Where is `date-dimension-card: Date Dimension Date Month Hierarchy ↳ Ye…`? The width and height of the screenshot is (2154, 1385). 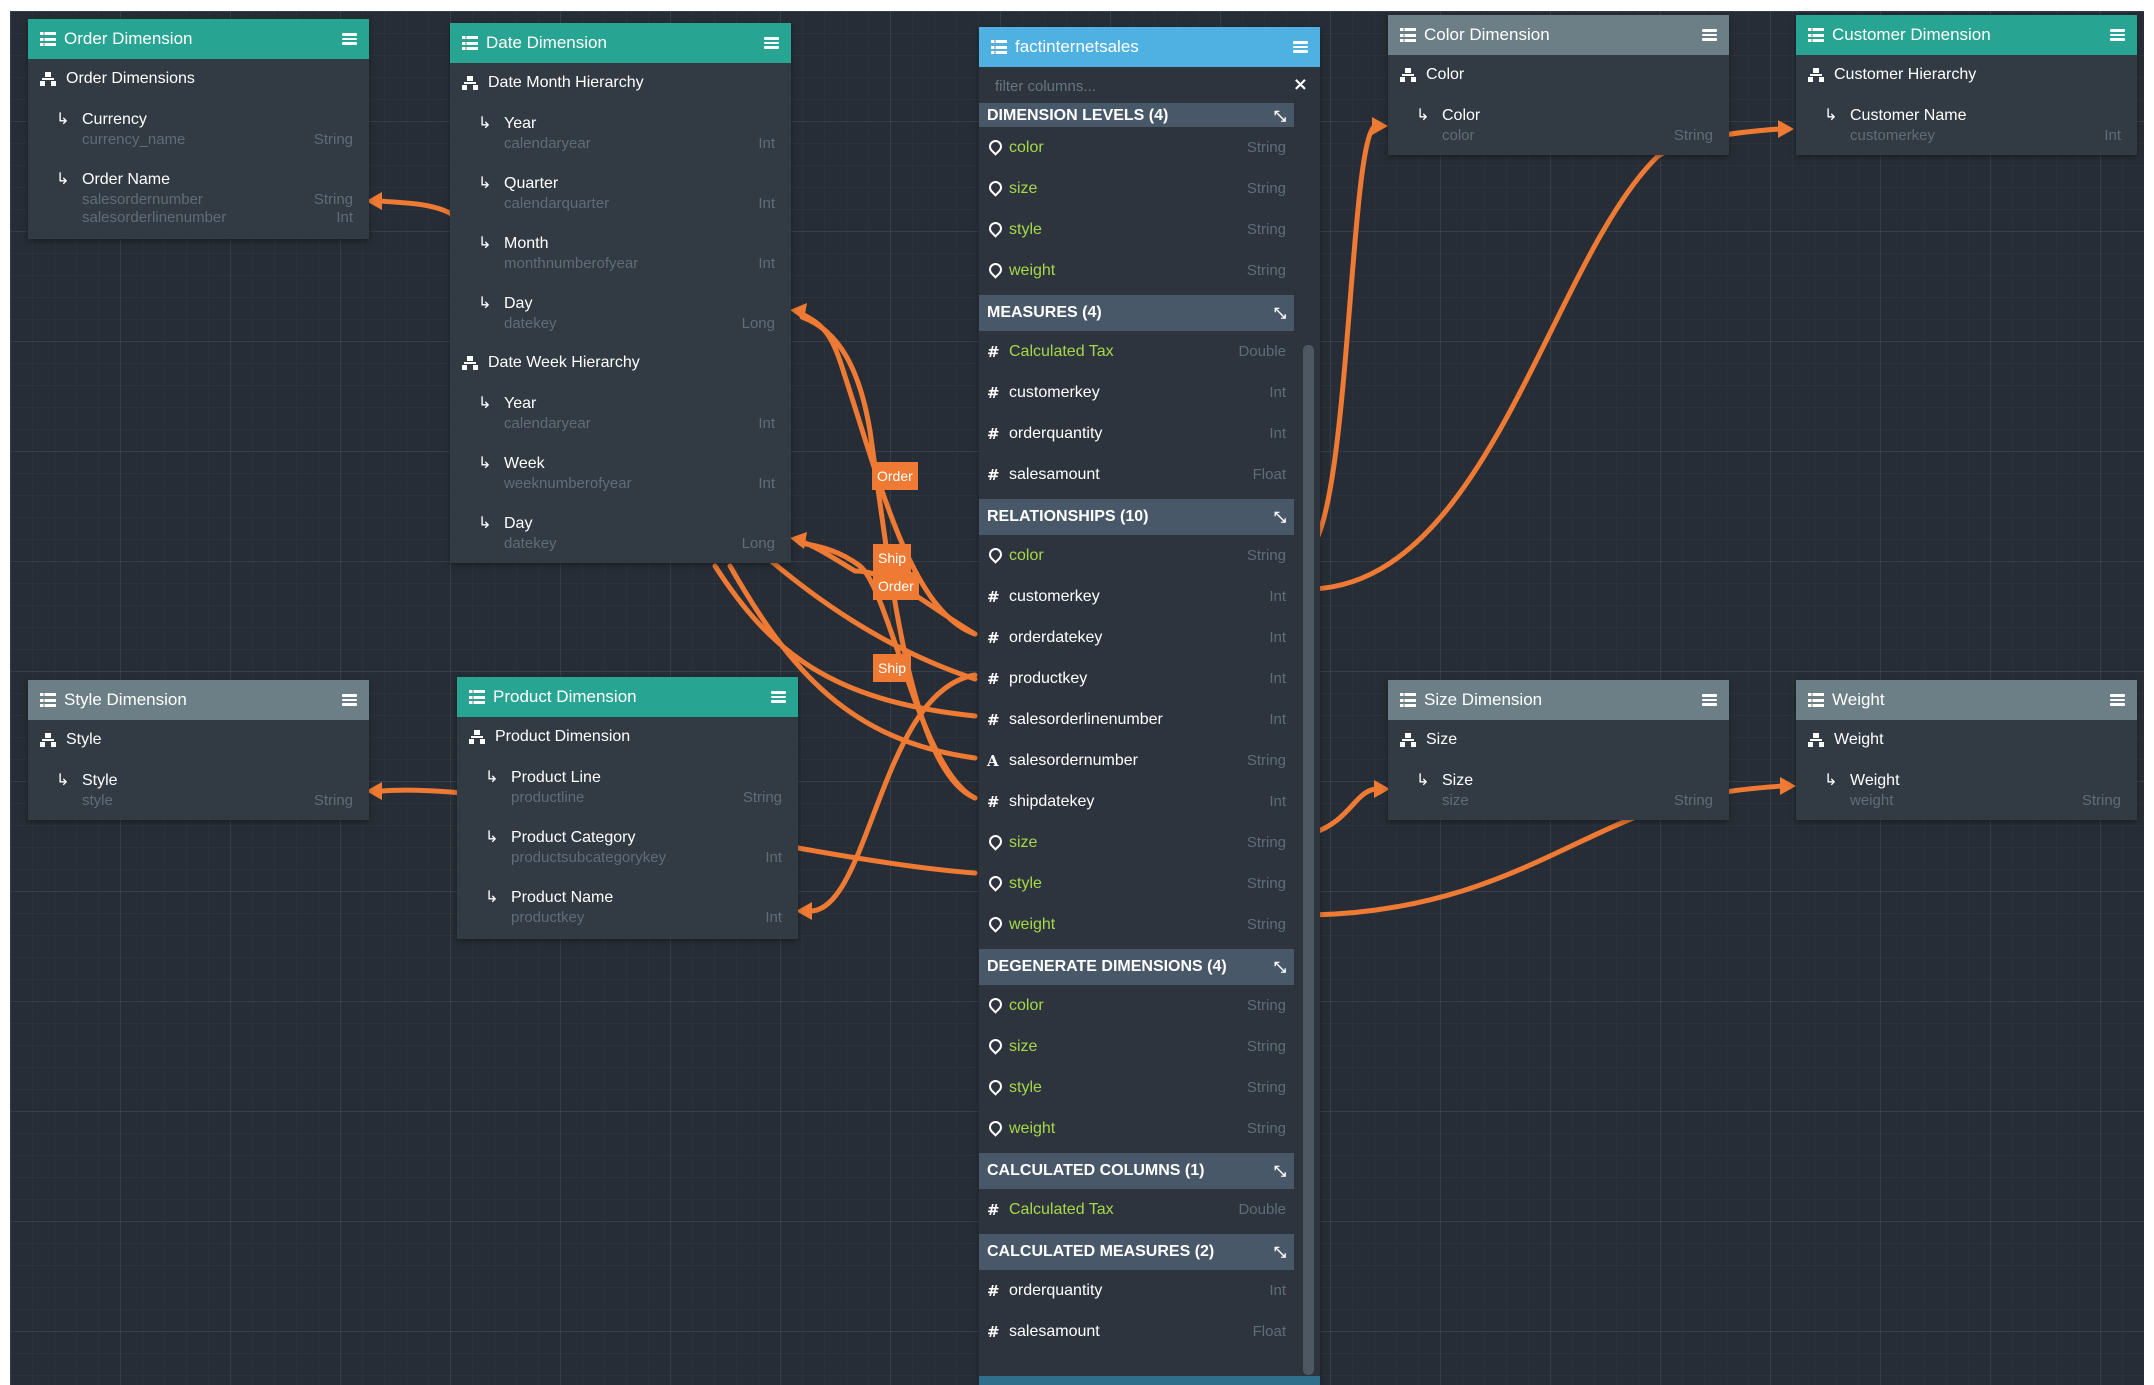 date-dimension-card: Date Dimension Date Month Hierarchy ↳ Ye… is located at coordinates (620, 293).